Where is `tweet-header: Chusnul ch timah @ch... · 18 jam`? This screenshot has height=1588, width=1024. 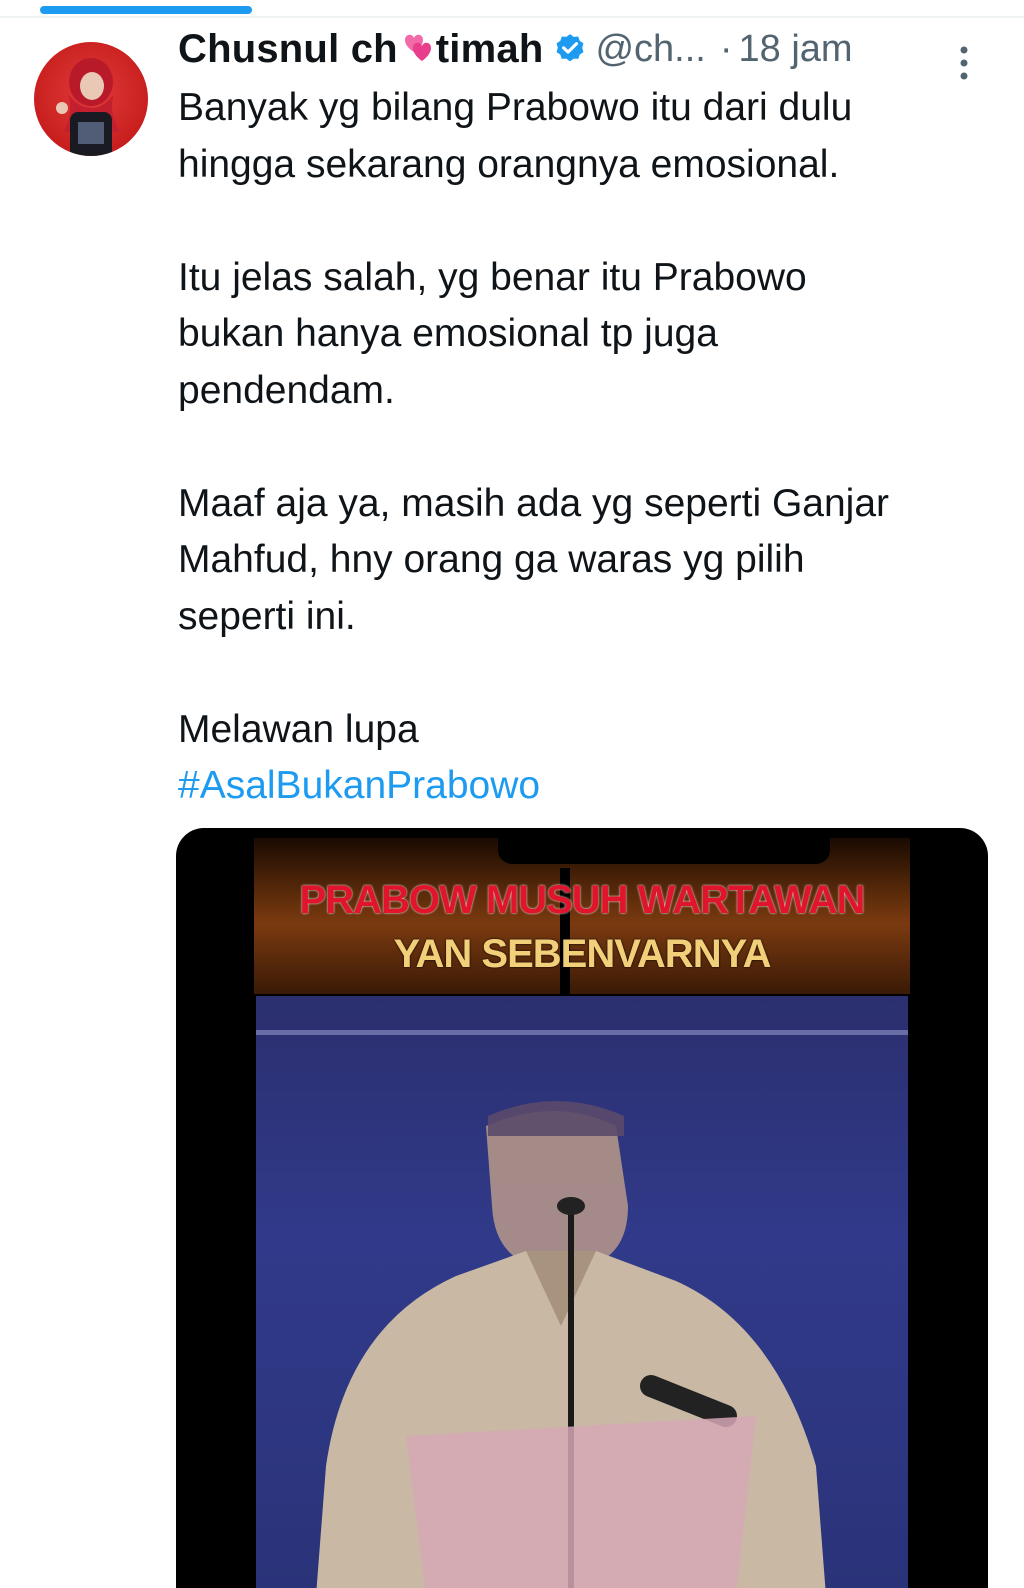
tweet-header: Chusnul ch timah @ch... · 18 jam is located at coordinates (578, 49).